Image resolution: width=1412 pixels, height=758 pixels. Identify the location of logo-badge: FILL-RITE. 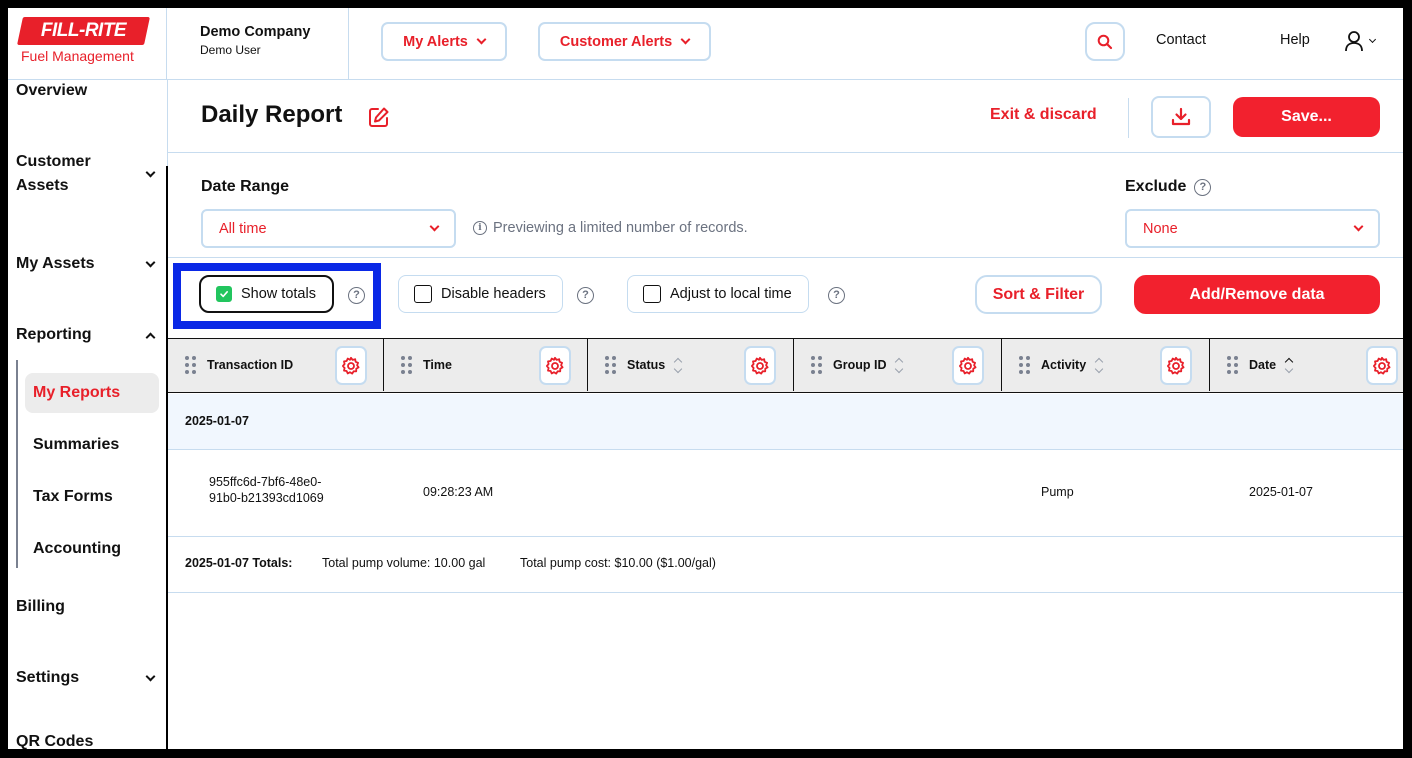
(83, 31).